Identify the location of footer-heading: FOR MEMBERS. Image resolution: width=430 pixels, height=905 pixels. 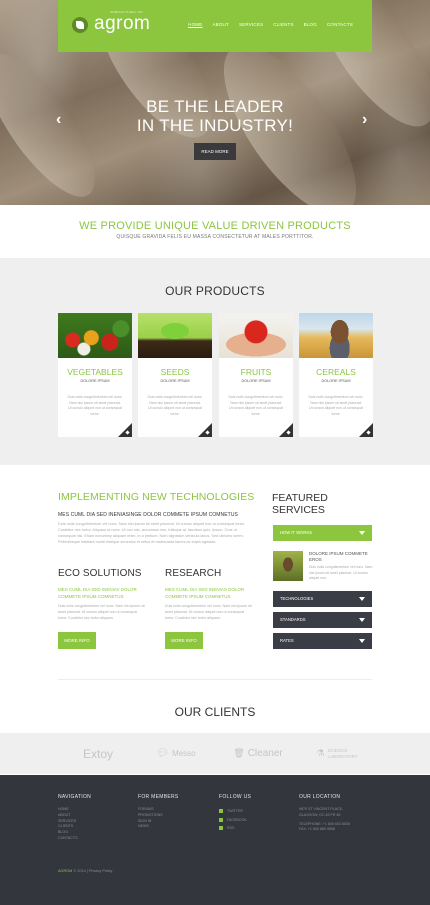
(158, 797).